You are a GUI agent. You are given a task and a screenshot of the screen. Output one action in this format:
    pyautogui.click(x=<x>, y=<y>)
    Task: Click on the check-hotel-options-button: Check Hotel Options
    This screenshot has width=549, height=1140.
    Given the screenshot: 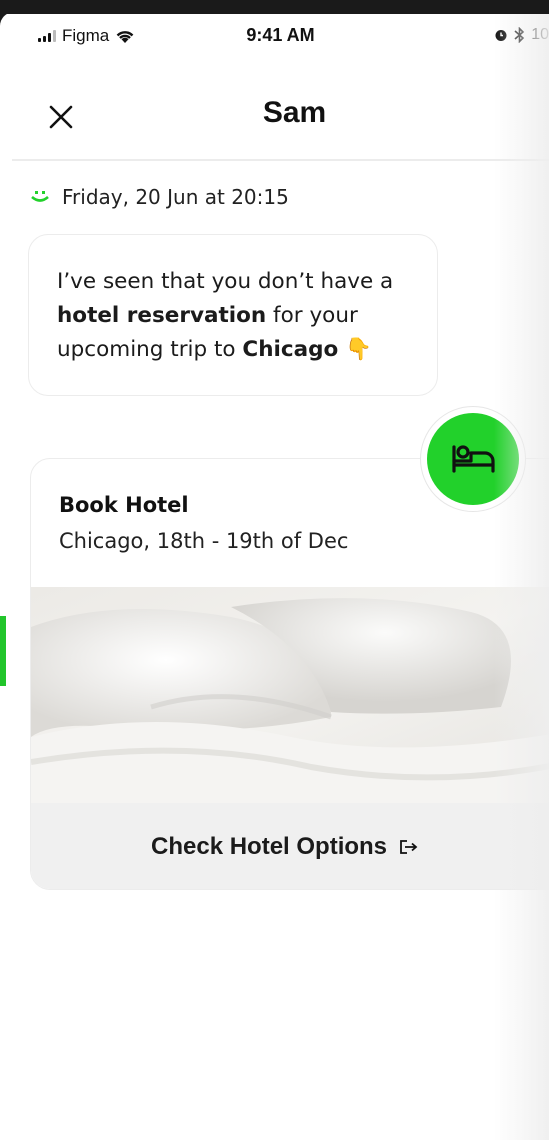 What is the action you would take?
    pyautogui.click(x=285, y=847)
    